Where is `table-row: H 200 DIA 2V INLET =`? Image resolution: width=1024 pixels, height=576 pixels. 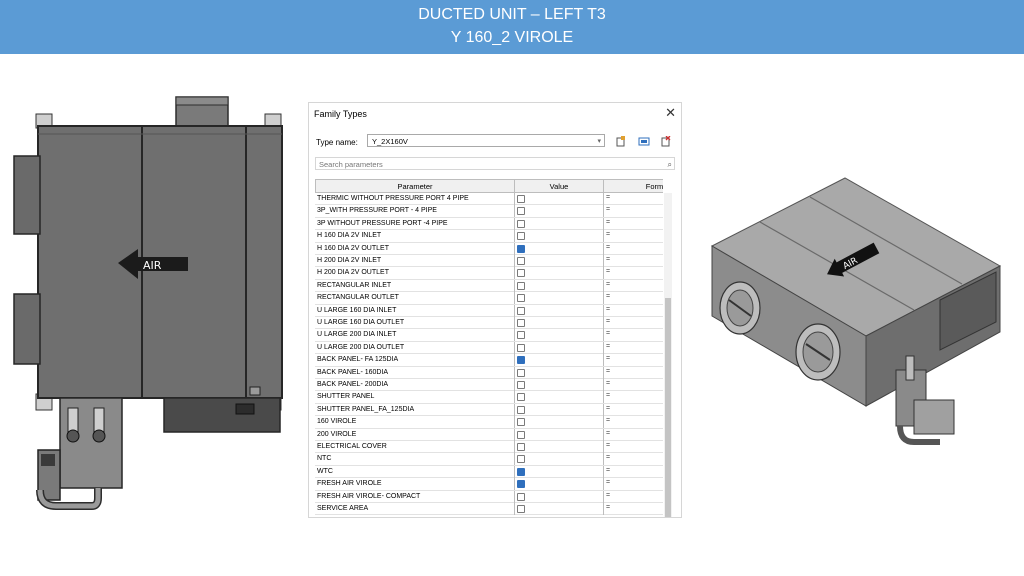 table-row: H 200 DIA 2V INLET = is located at coordinates (489, 261).